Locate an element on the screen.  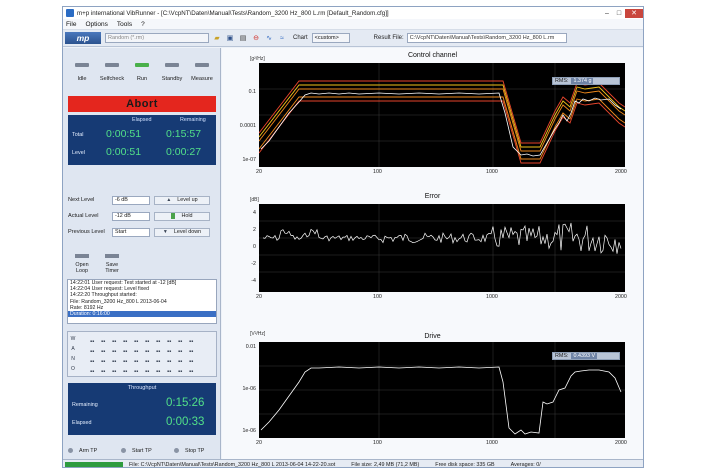
total-remaining-value: 0:15:57 is located at coordinates (184, 134).